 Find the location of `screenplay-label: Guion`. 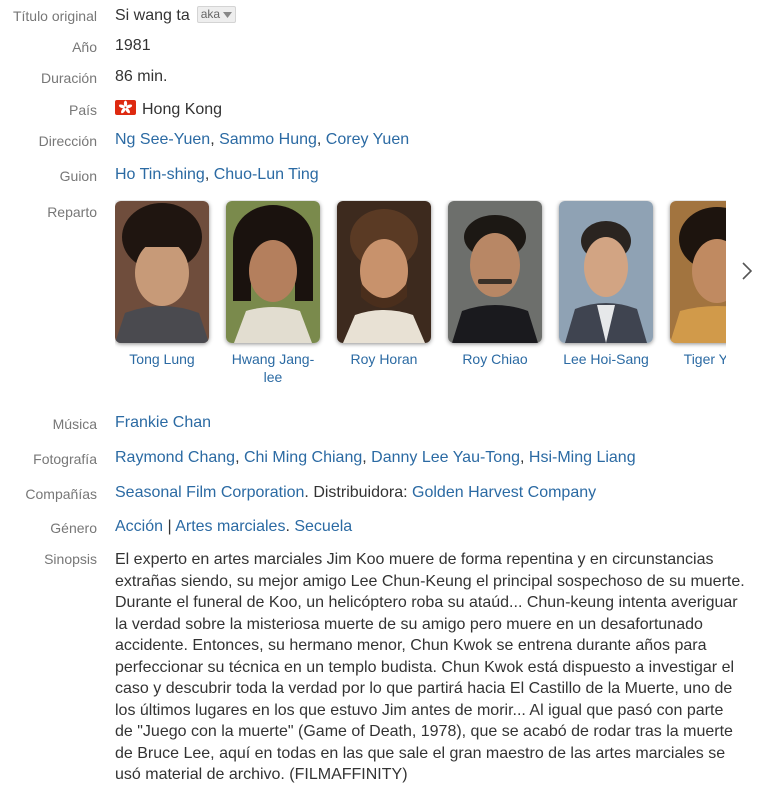

screenplay-label: Guion is located at coordinates (78, 176).